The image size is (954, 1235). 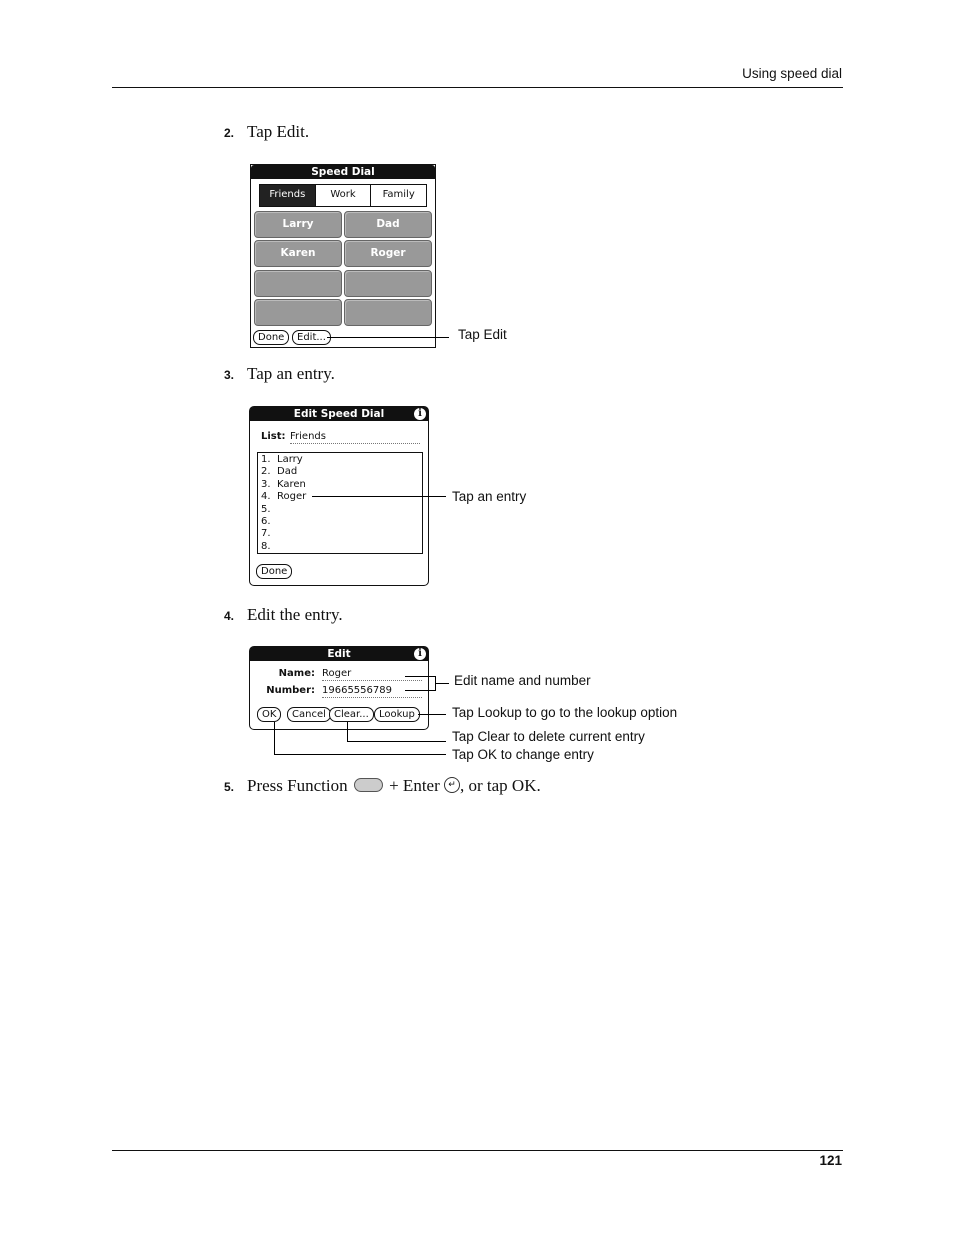 What do you see at coordinates (266, 509) in the screenshot?
I see `entry-number: 5.` at bounding box center [266, 509].